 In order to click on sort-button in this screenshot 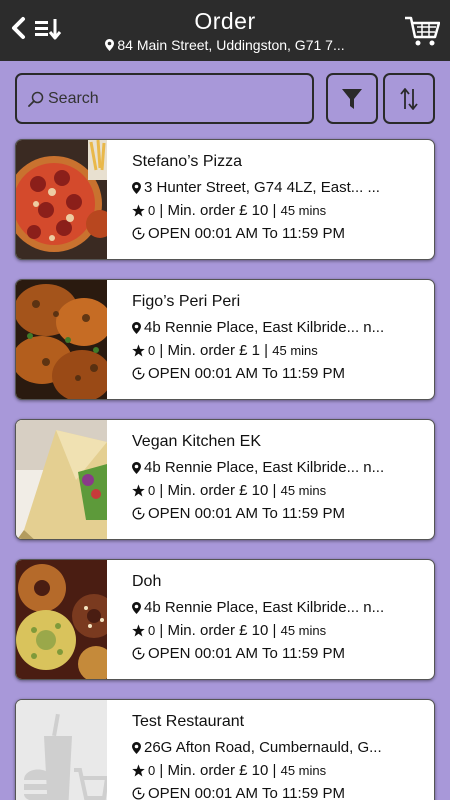, I will do `click(409, 98)`.